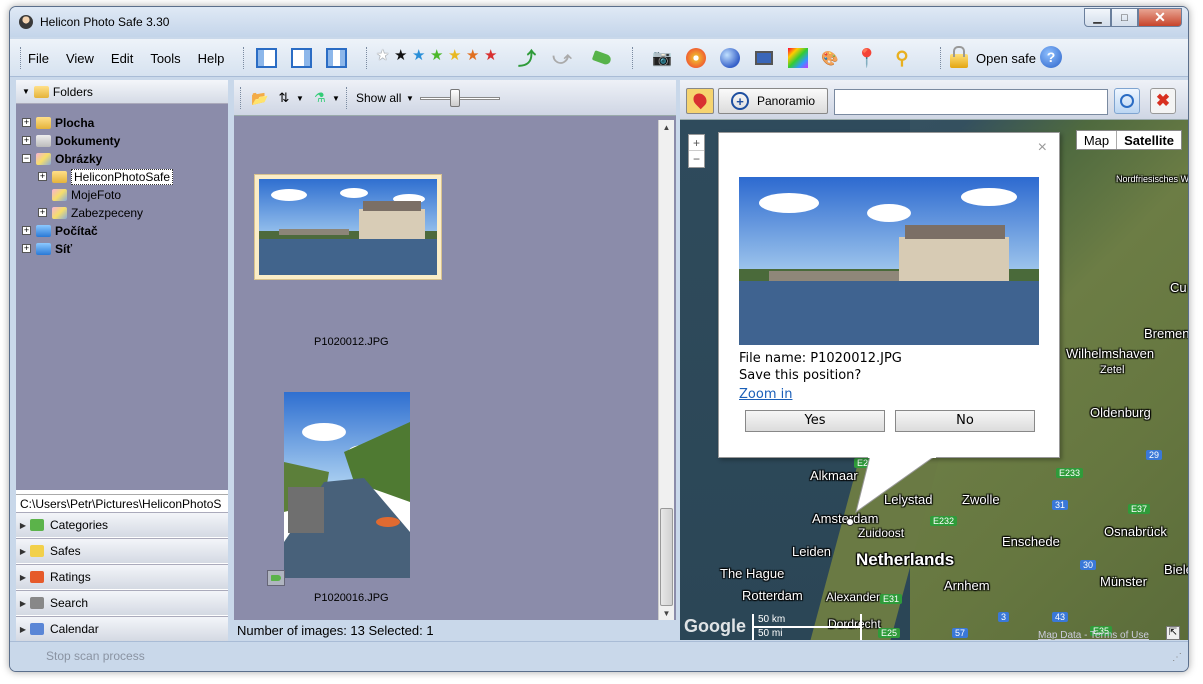 This screenshot has height=684, width=1203. Describe the element at coordinates (599, 22) in the screenshot. I see `title-bar: Helicon Photo Safe 3.30 ▁ □ ✕` at that location.